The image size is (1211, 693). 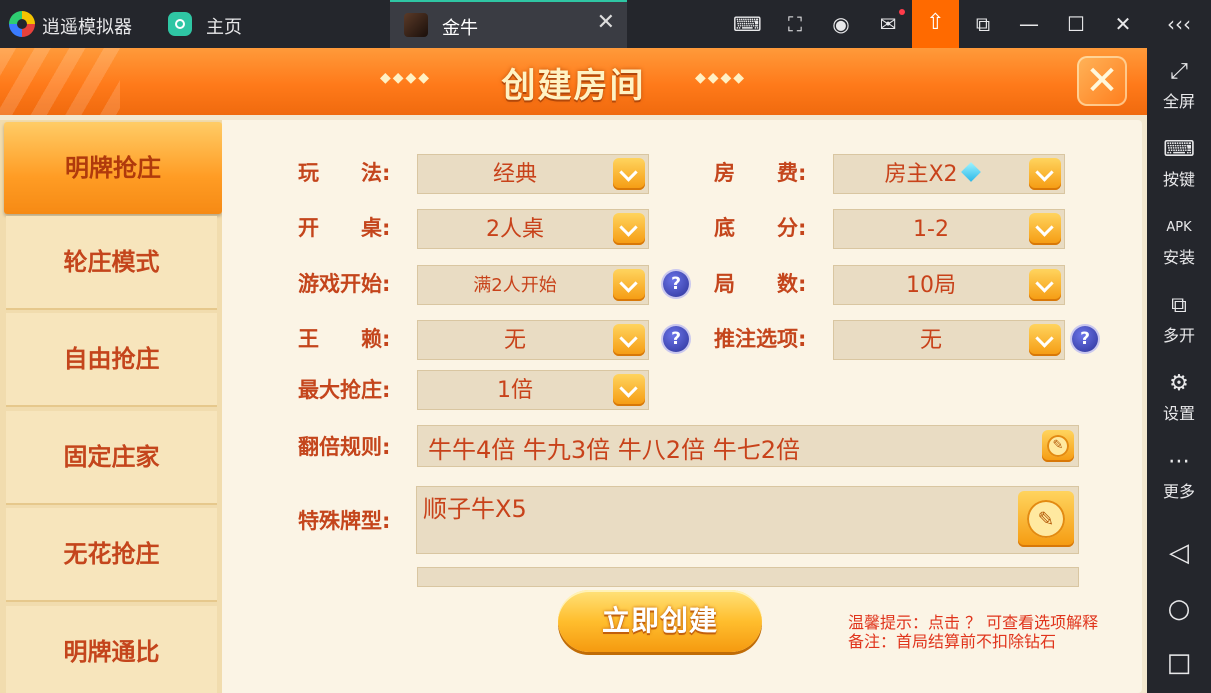 What do you see at coordinates (573, 86) in the screenshot?
I see `dialog-title: 创建房间` at bounding box center [573, 86].